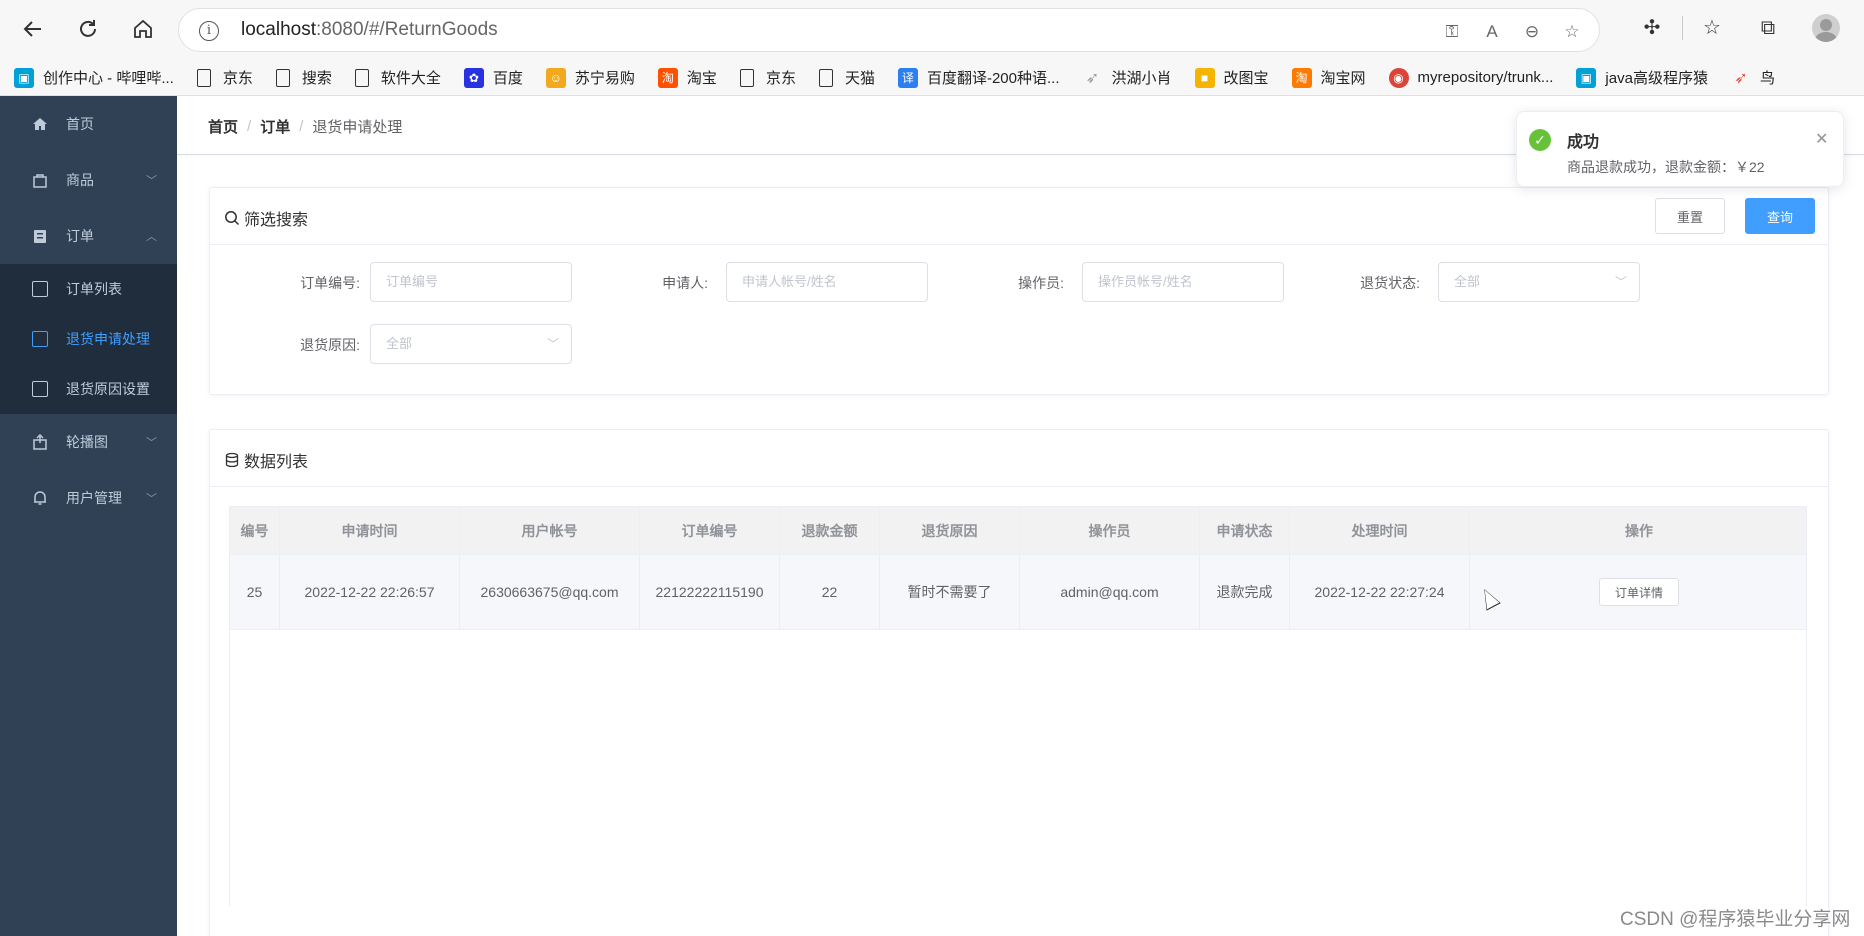 The height and width of the screenshot is (936, 1864). Describe the element at coordinates (710, 530) in the screenshot. I see `col-header-order-no: 订单编号` at that location.